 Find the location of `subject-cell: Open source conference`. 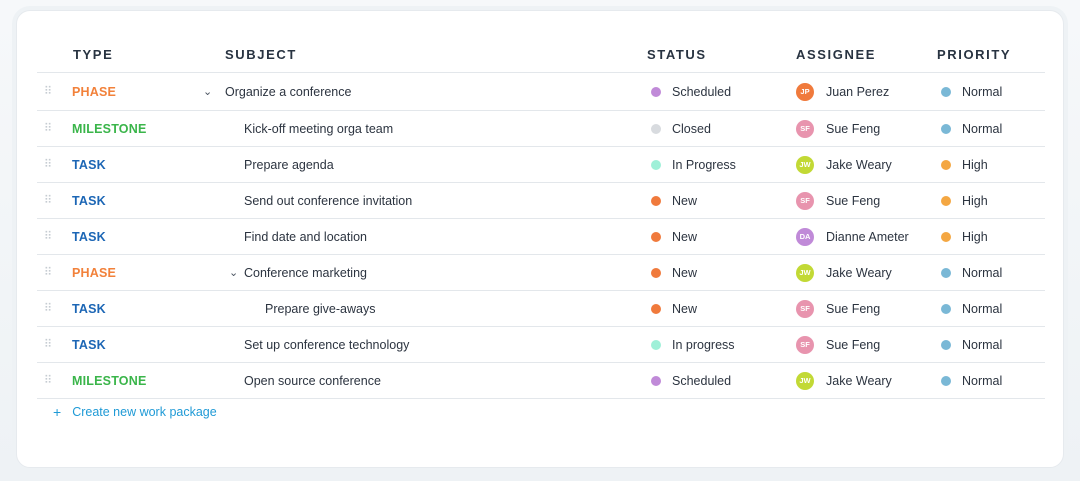

subject-cell: Open source conference is located at coordinates (312, 381).